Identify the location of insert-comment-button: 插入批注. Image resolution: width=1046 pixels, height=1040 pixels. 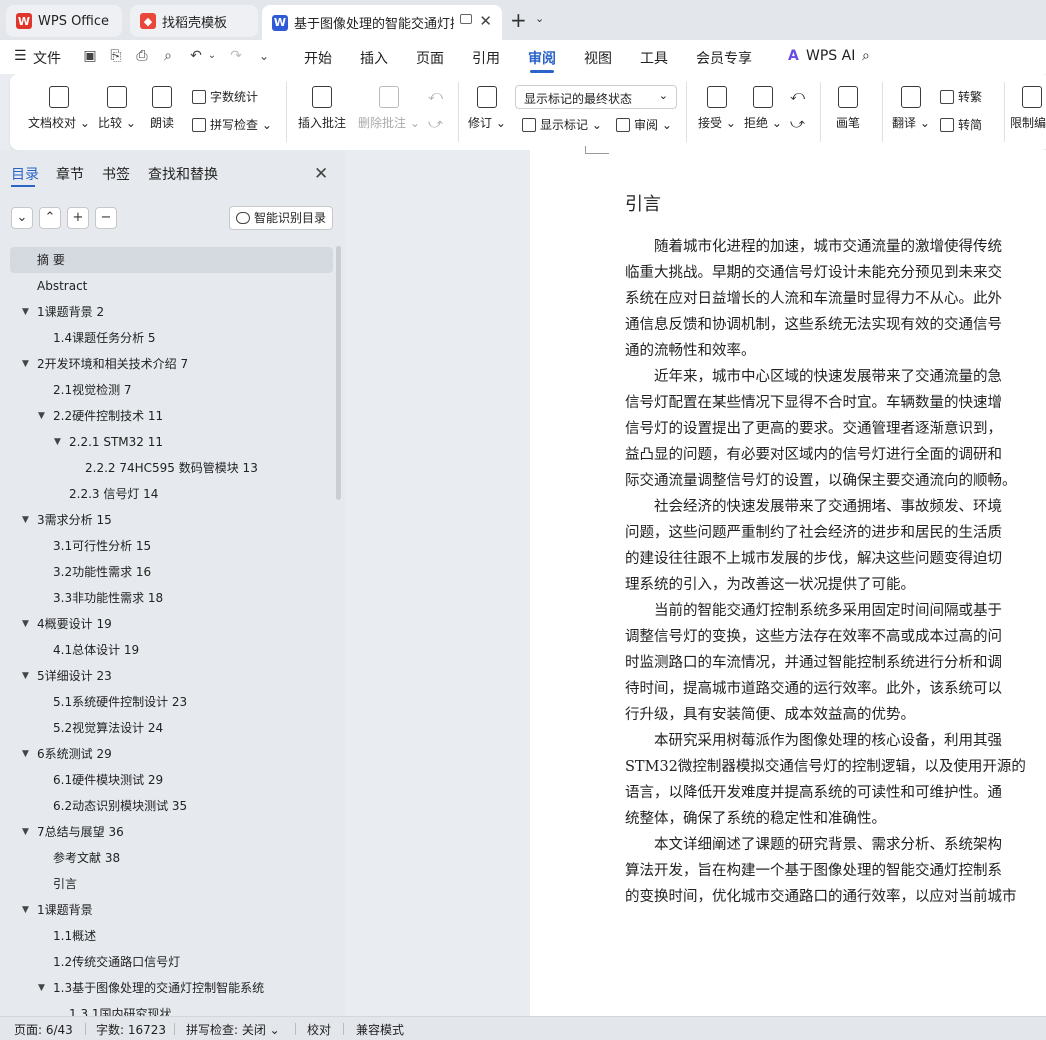
(322, 108).